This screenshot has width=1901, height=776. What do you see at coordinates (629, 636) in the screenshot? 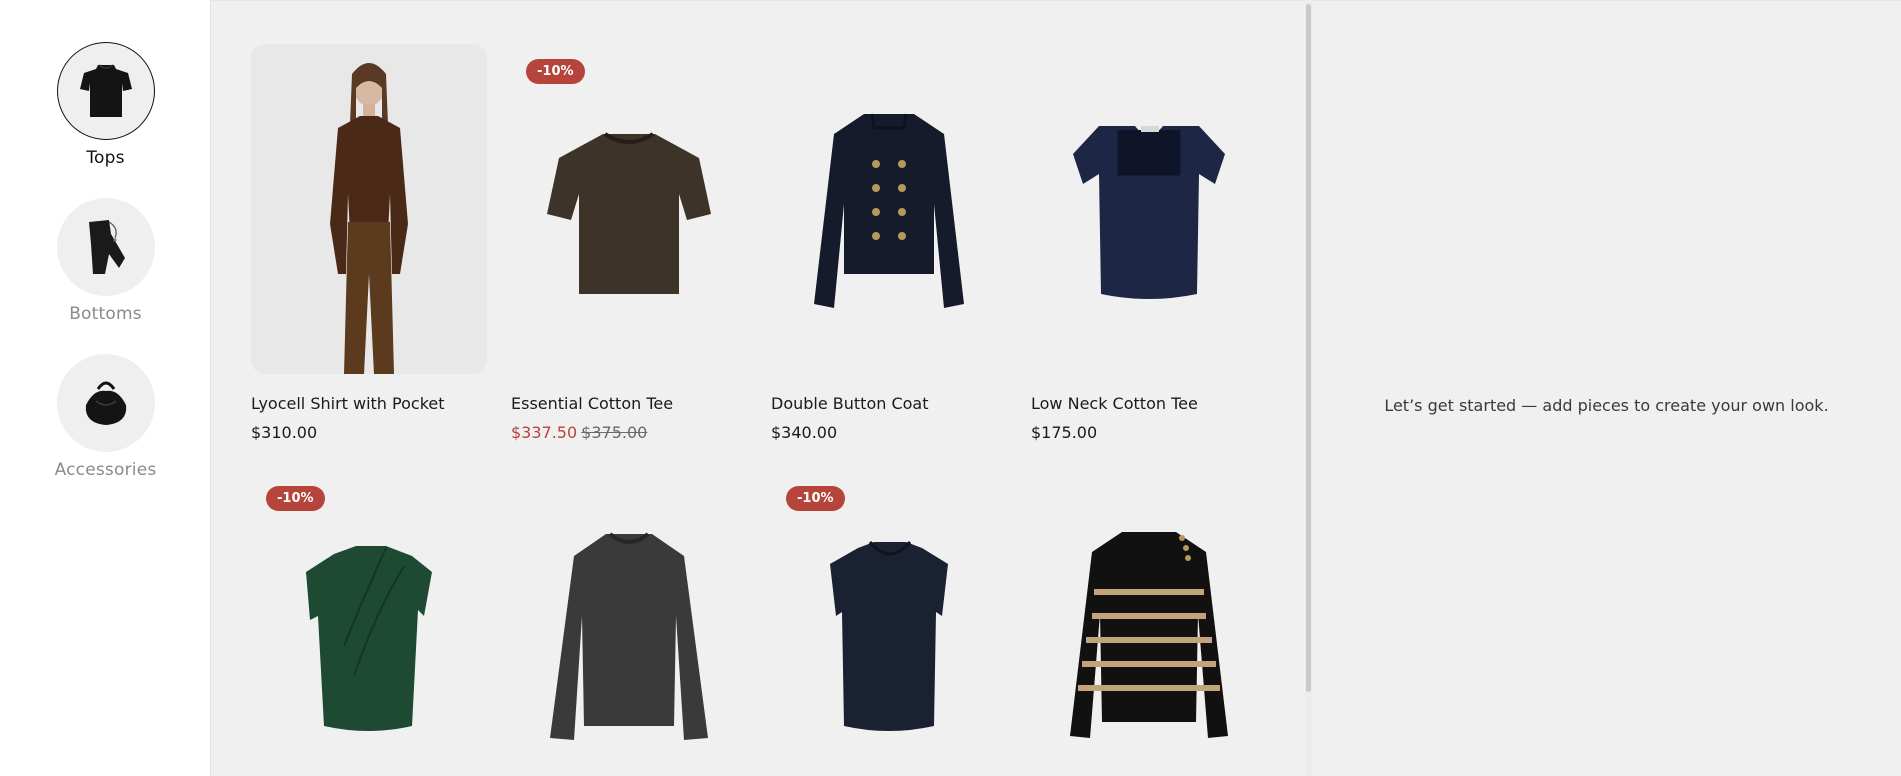
I see `charcoal-knit-sweater-icon` at bounding box center [629, 636].